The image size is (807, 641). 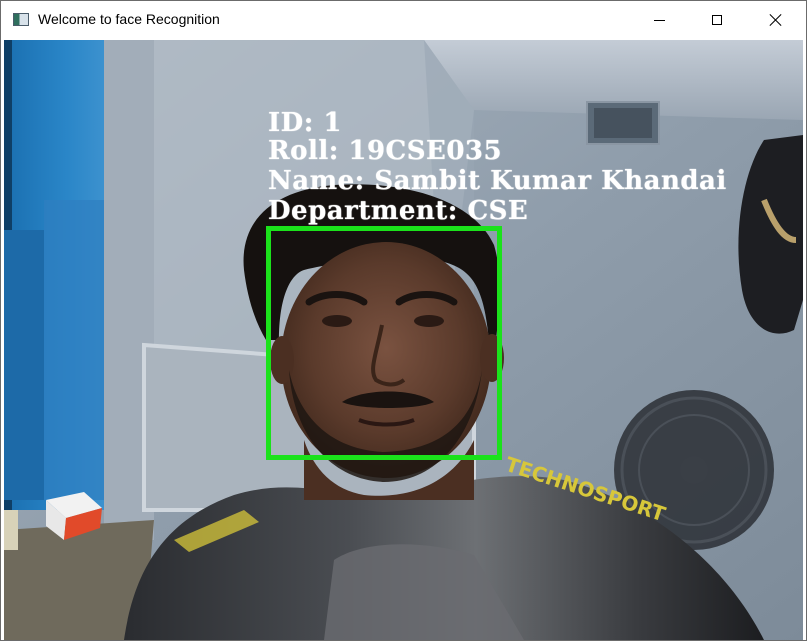 I want to click on face-detection-box, so click(x=384, y=343).